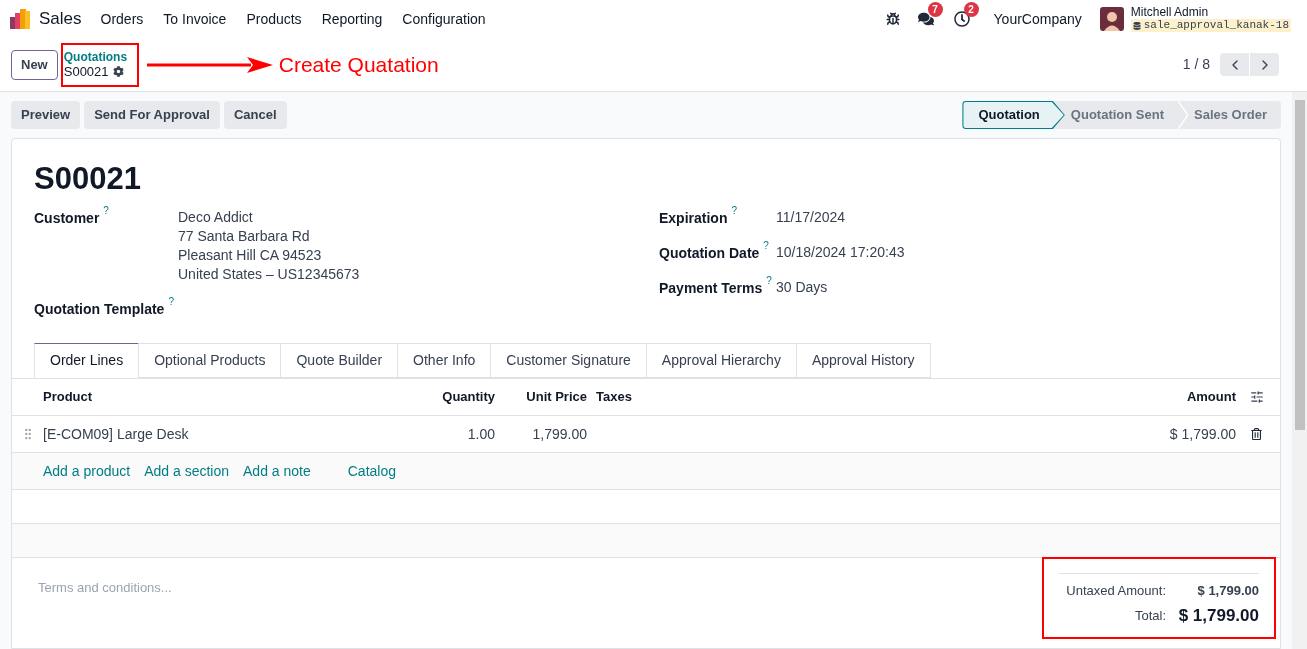  What do you see at coordinates (274, 19) in the screenshot?
I see `menu-item: Products` at bounding box center [274, 19].